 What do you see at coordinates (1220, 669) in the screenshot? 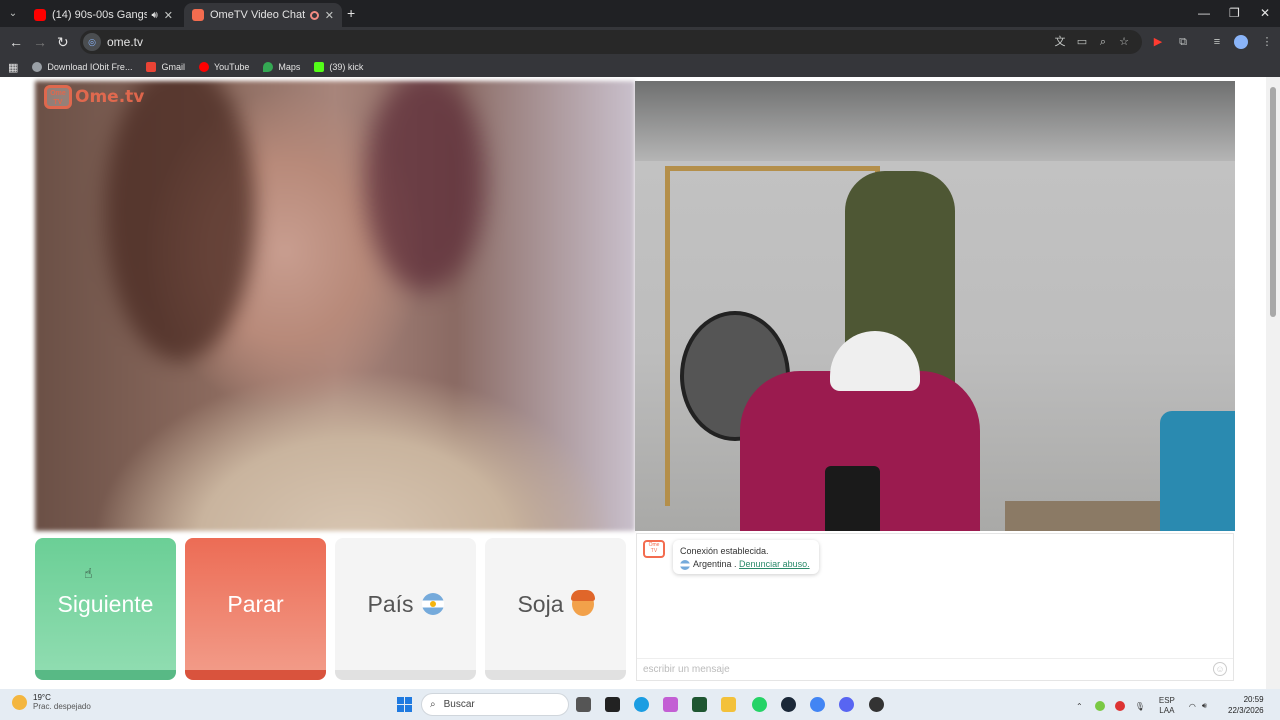
I see `emoji-icon: ☺` at bounding box center [1220, 669].